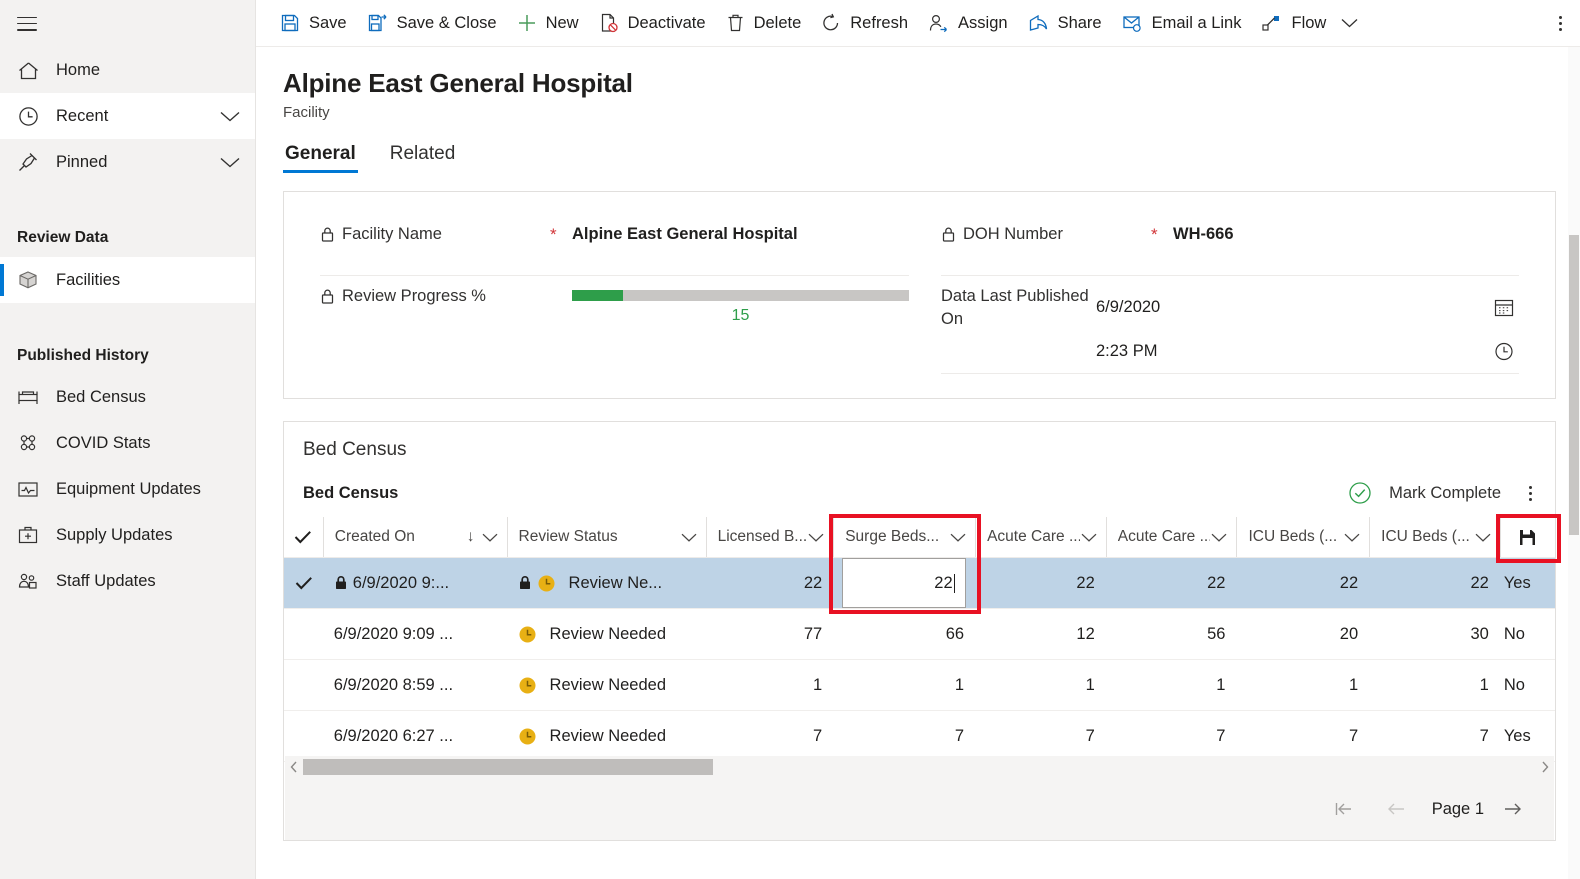 This screenshot has height=879, width=1580. What do you see at coordinates (1182, 23) in the screenshot?
I see `email-a-link-button: Email a Link` at bounding box center [1182, 23].